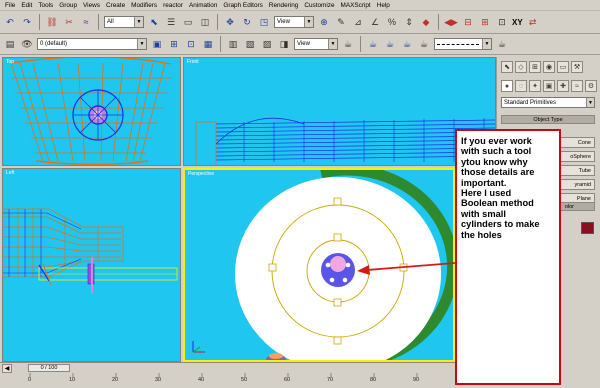 The width and height of the screenshot is (600, 388). What do you see at coordinates (90, 250) in the screenshot?
I see `left-viewport-drawing` at bounding box center [90, 250].